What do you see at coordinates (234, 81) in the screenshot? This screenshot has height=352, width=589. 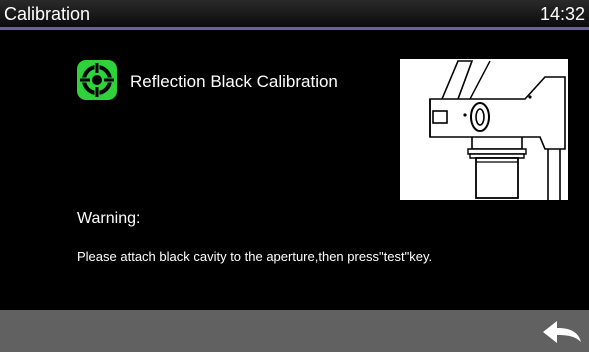 I see `calibration-title: Reflection Black Calibration` at bounding box center [234, 81].